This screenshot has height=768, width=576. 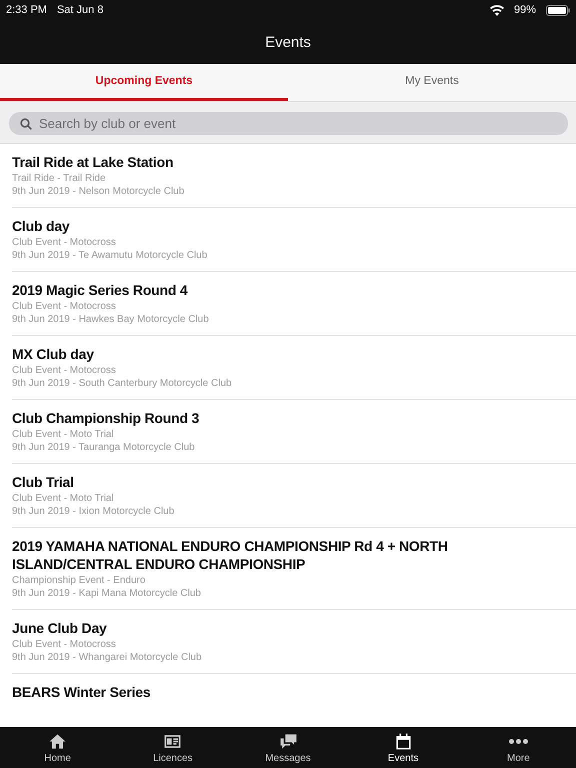 I want to click on event-title: 2019 Magic Series Round 4, so click(x=288, y=290).